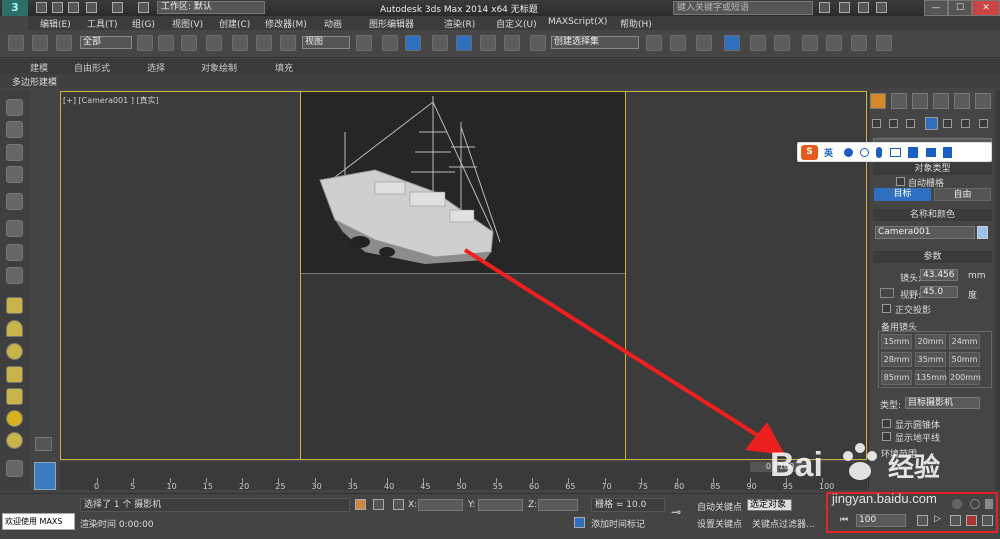  Describe the element at coordinates (14, 129) in the screenshot. I see `image-icon` at that location.